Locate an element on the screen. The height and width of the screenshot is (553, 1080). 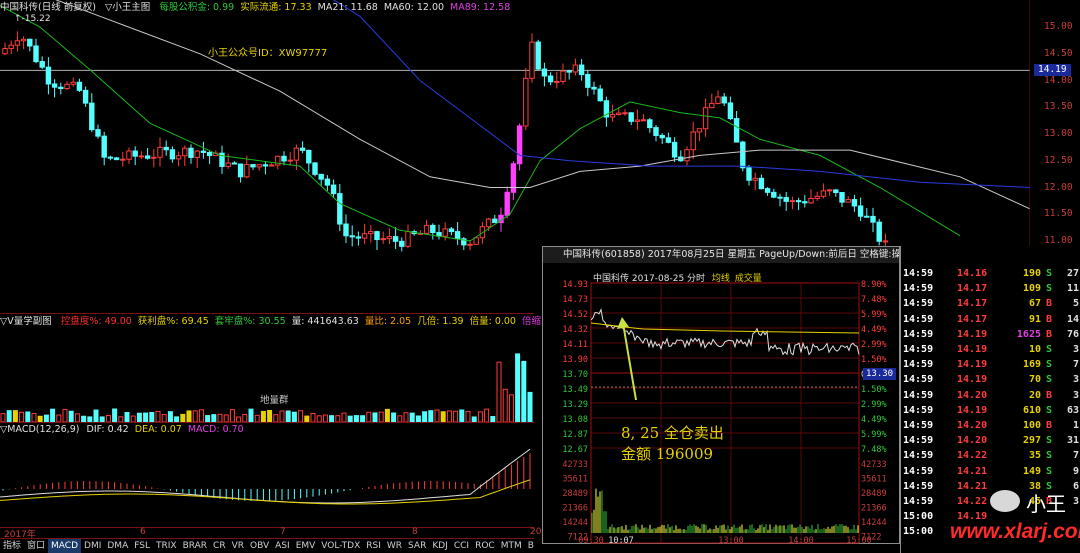
tab-cr: CR is located at coordinates (219, 546).